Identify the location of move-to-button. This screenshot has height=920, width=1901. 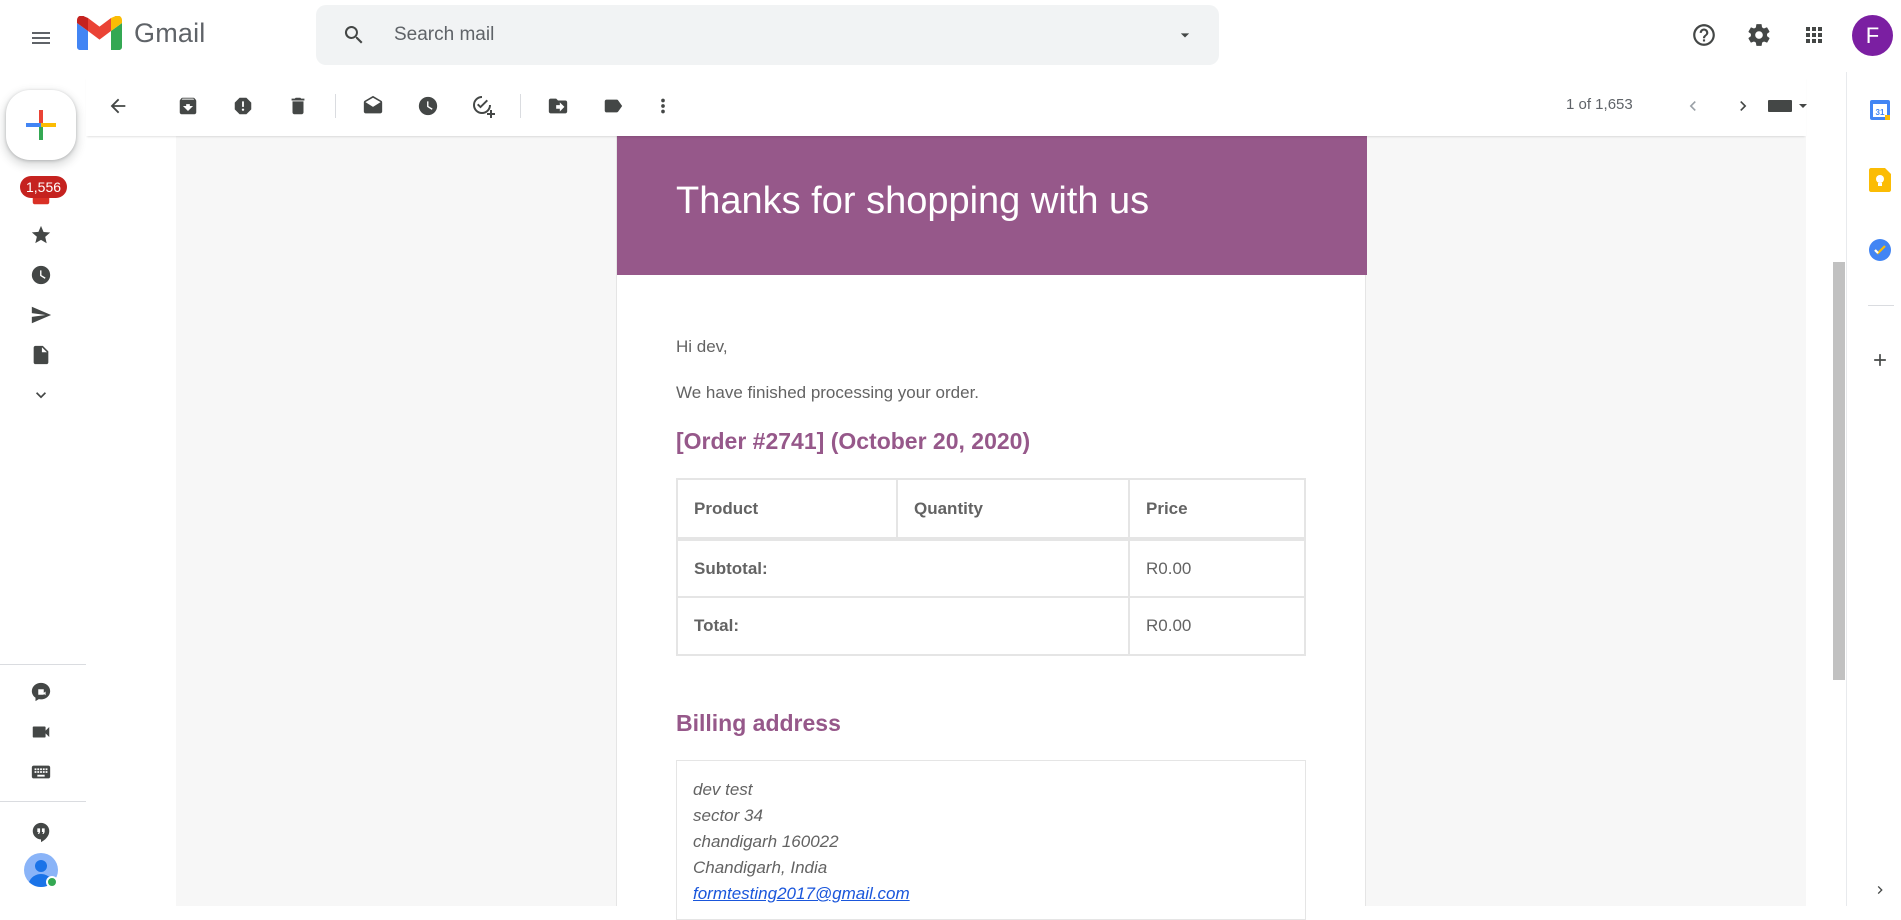
(558, 106).